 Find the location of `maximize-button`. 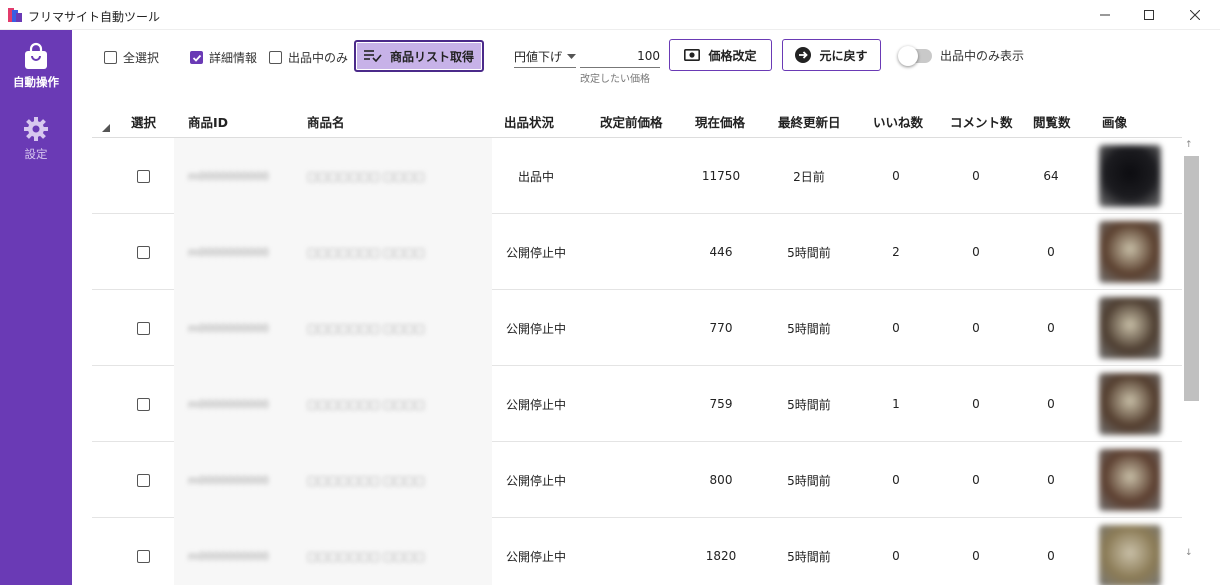

maximize-button is located at coordinates (1149, 15).